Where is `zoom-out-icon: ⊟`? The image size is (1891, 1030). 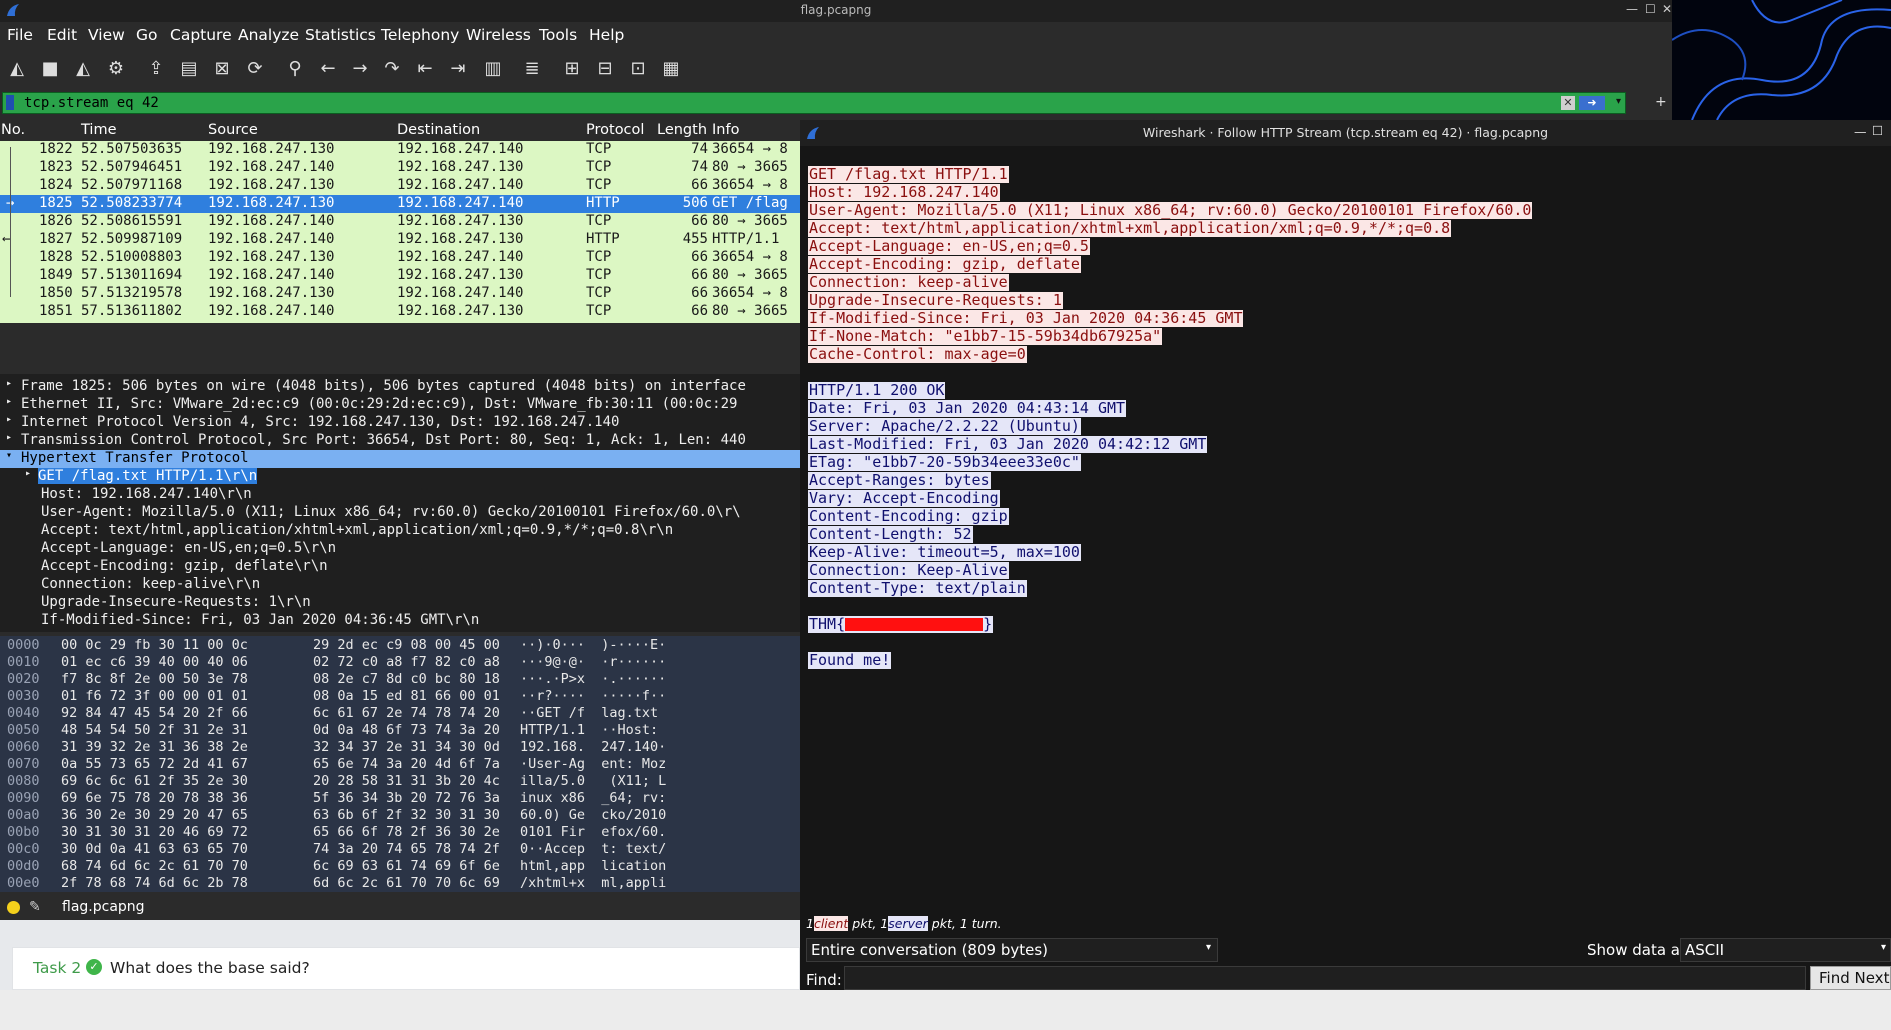
zoom-out-icon: ⊟ is located at coordinates (605, 69).